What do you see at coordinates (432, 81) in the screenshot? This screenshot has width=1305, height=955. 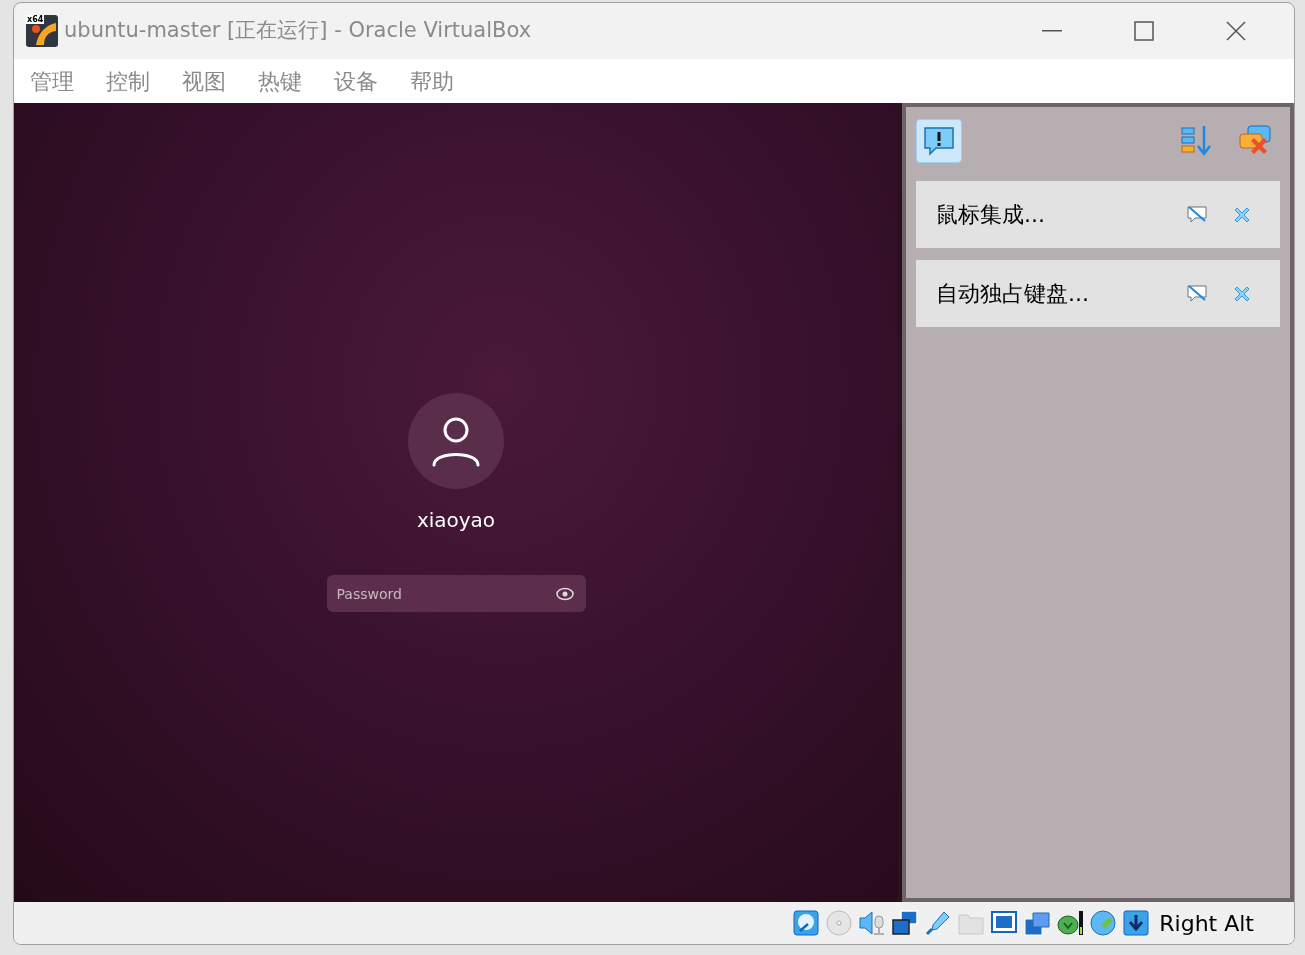 I see `menu-item: 帮助` at bounding box center [432, 81].